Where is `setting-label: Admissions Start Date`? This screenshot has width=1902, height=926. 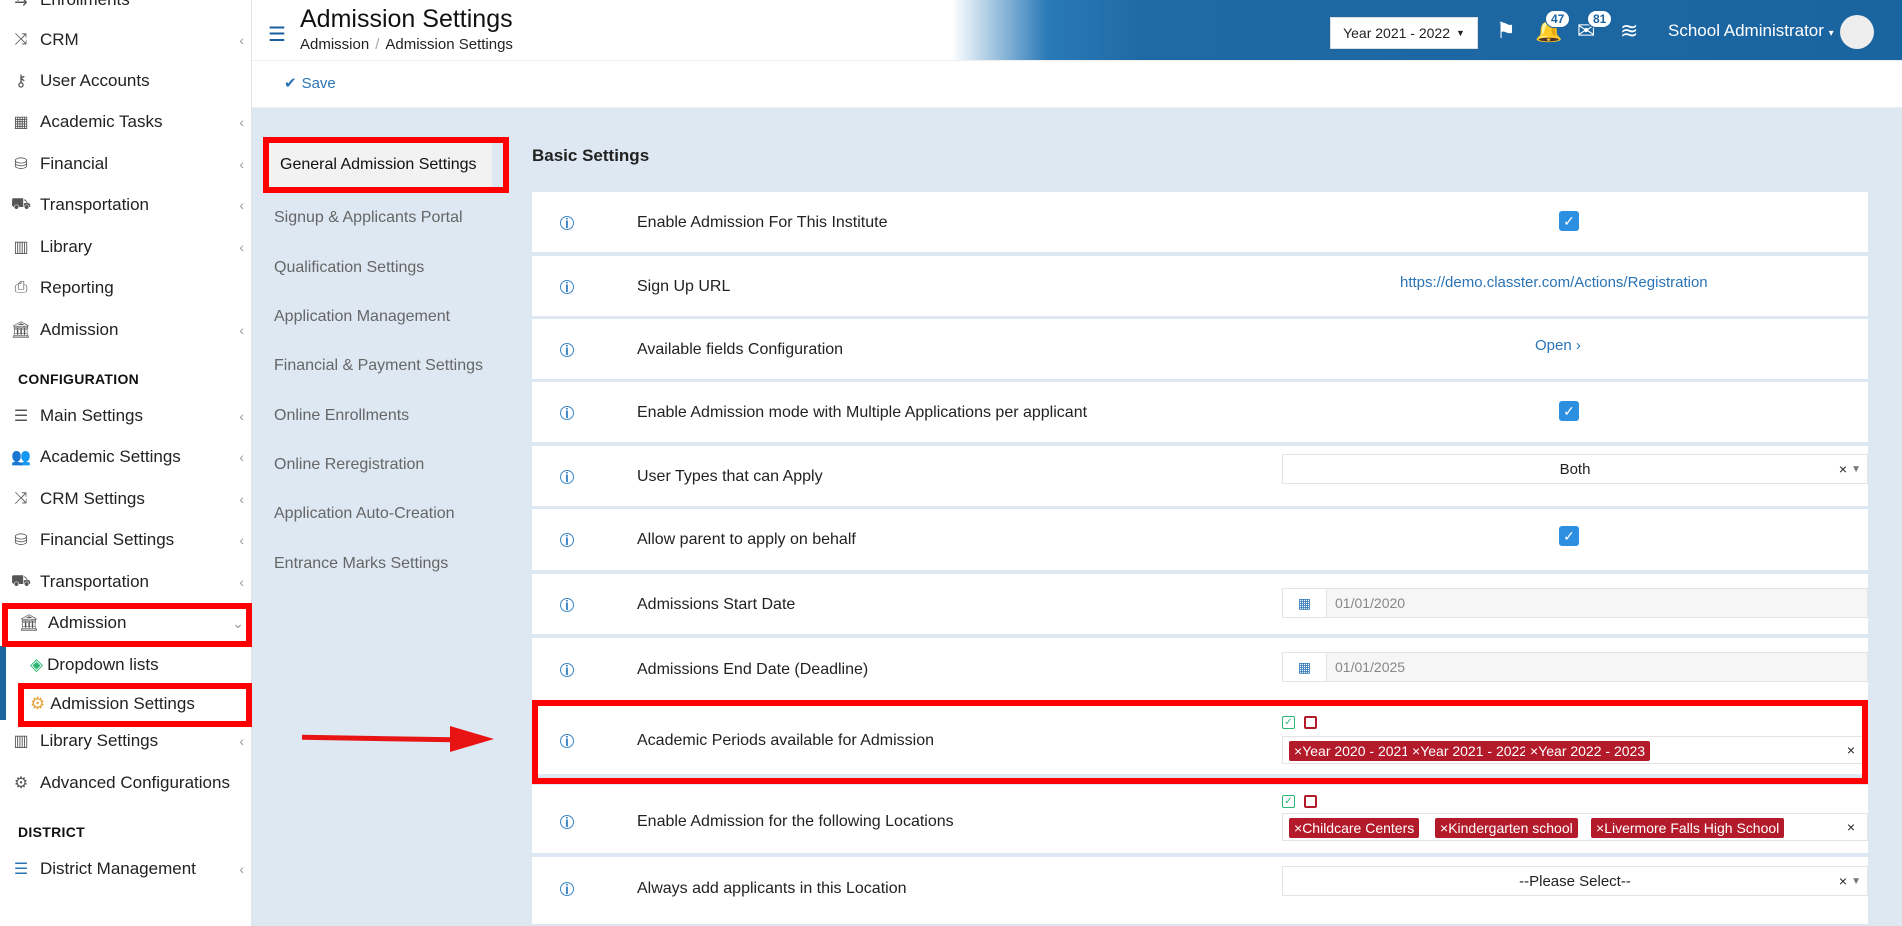
setting-label: Admissions Start Date is located at coordinates (716, 604).